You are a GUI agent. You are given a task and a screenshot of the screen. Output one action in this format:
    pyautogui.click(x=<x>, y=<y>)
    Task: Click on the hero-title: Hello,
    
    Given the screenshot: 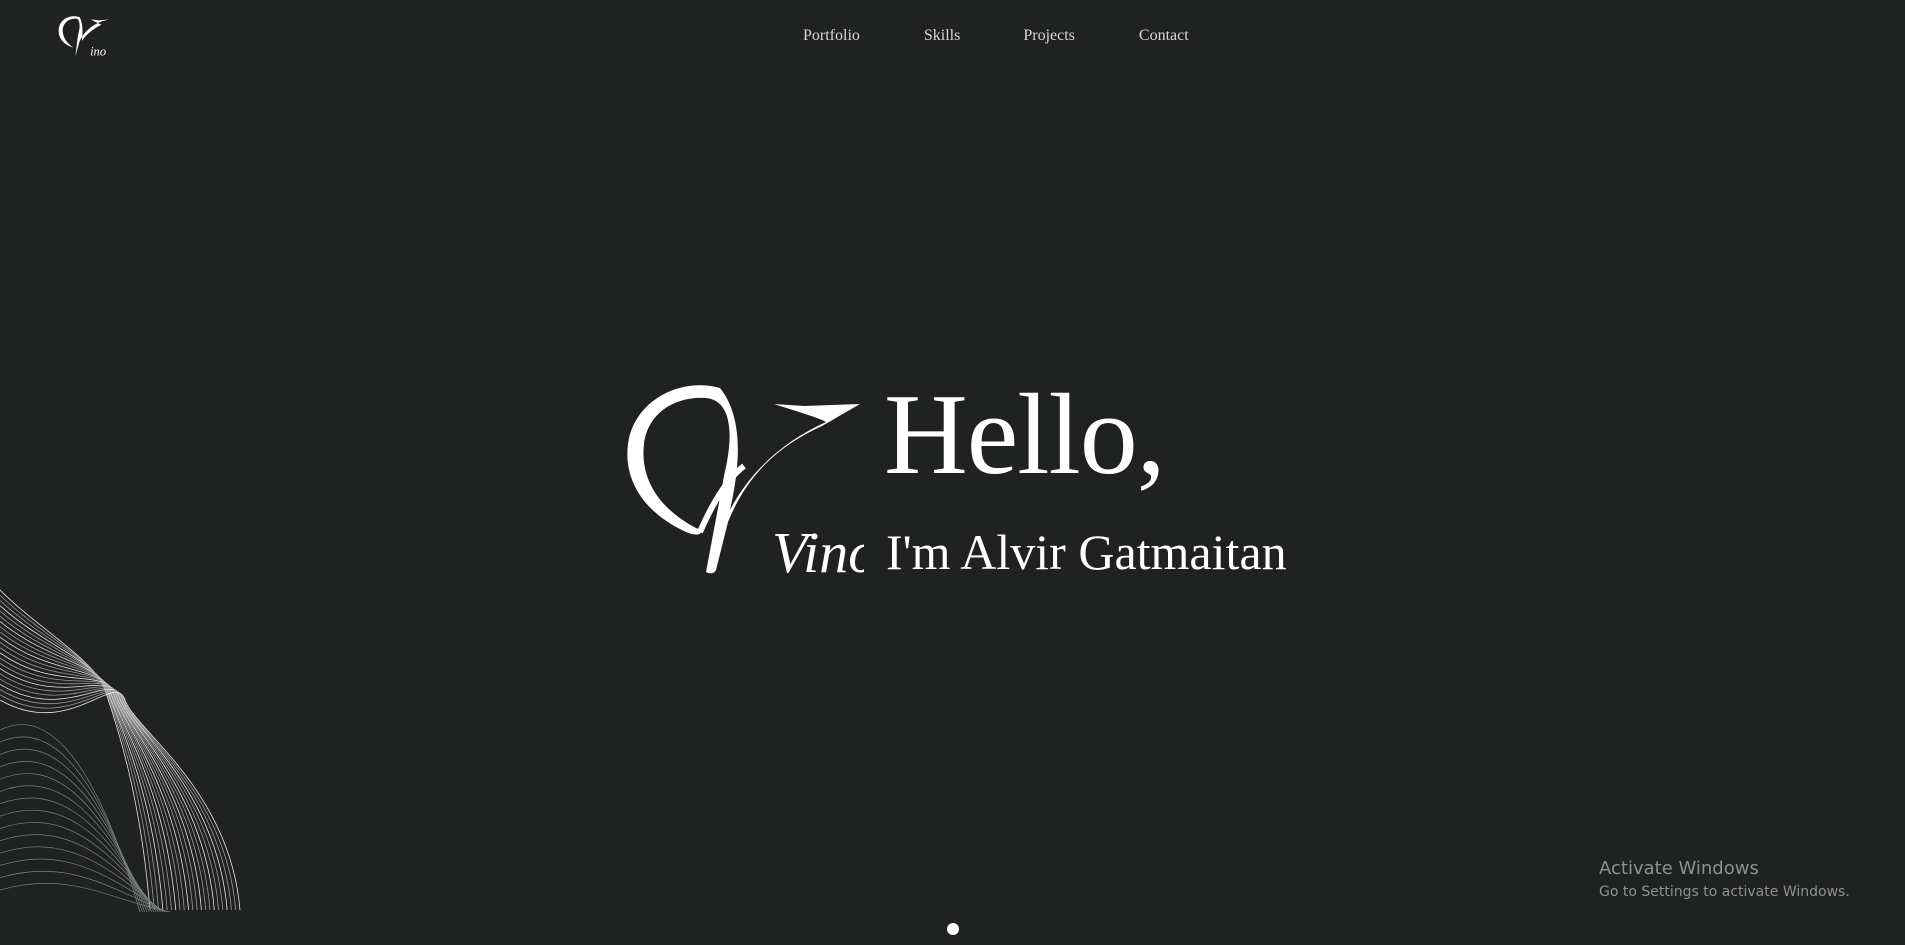 What is the action you would take?
    pyautogui.click(x=1025, y=435)
    